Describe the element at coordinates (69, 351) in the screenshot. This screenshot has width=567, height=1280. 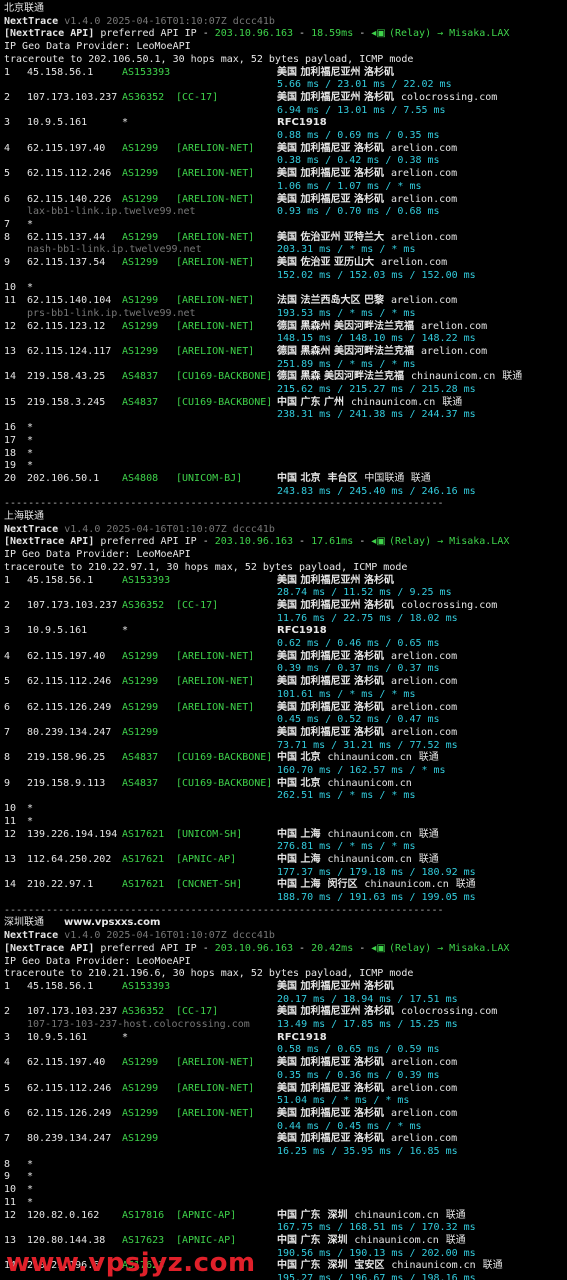
I see `hop-ip: 62.115.124.117` at that location.